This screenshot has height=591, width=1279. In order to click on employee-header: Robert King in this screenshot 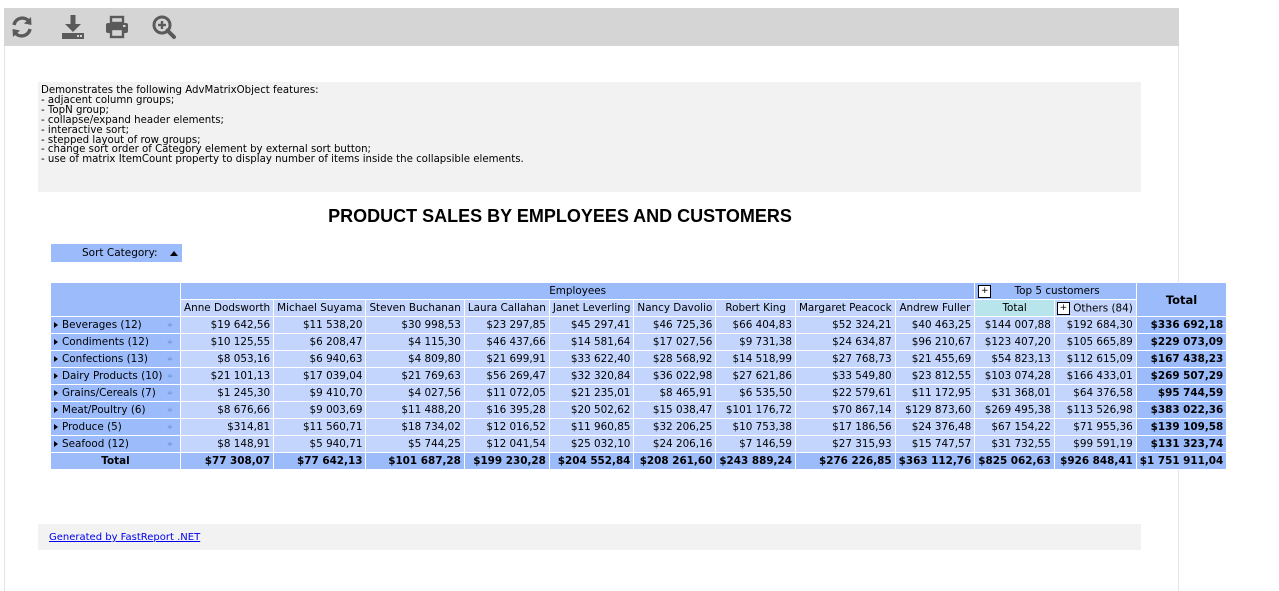, I will do `click(755, 308)`.